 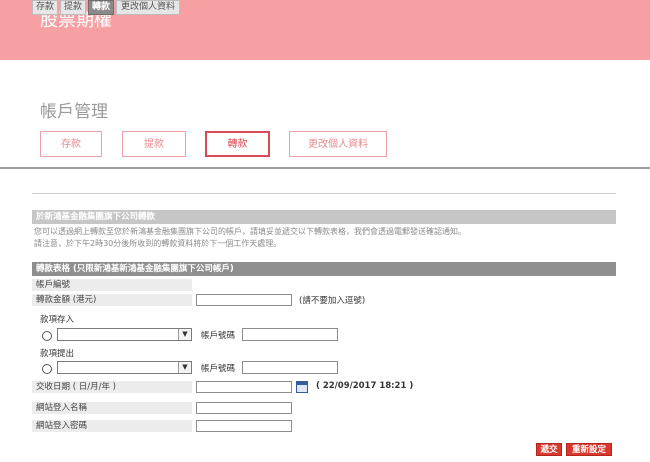 I want to click on deposit-account-number-input, so click(x=290, y=334).